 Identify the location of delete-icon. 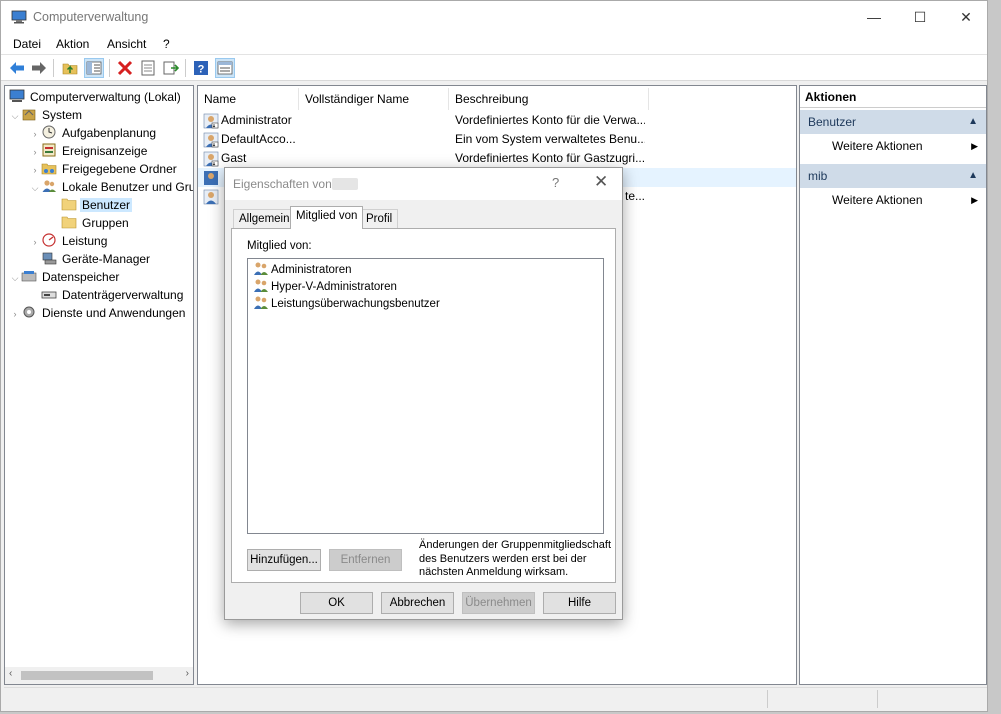
(125, 68).